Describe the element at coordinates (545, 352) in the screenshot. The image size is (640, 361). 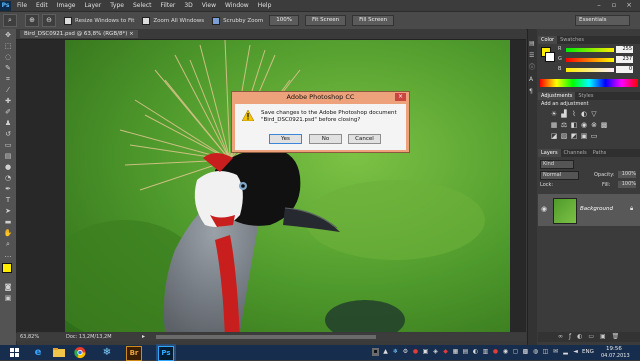
I see `tray-app-icon-15: ◫` at that location.